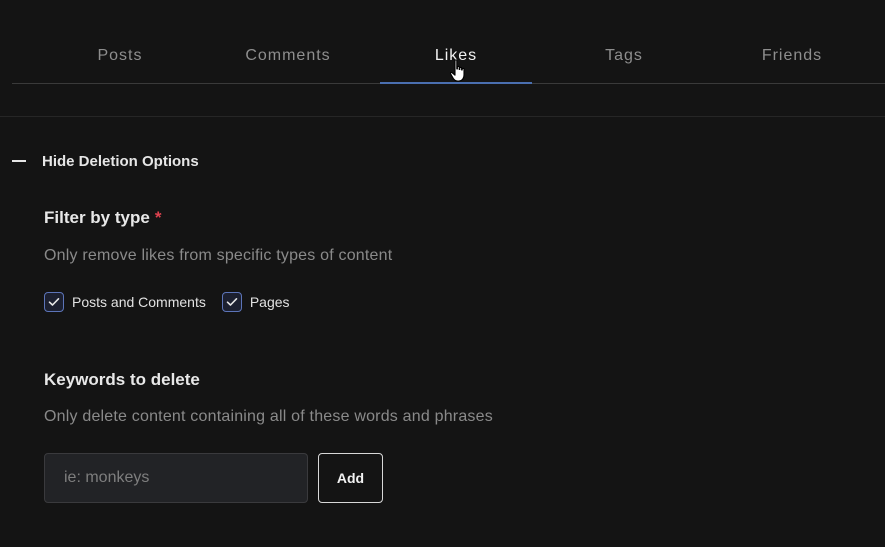 This screenshot has width=885, height=547. I want to click on section-divider, so click(442, 116).